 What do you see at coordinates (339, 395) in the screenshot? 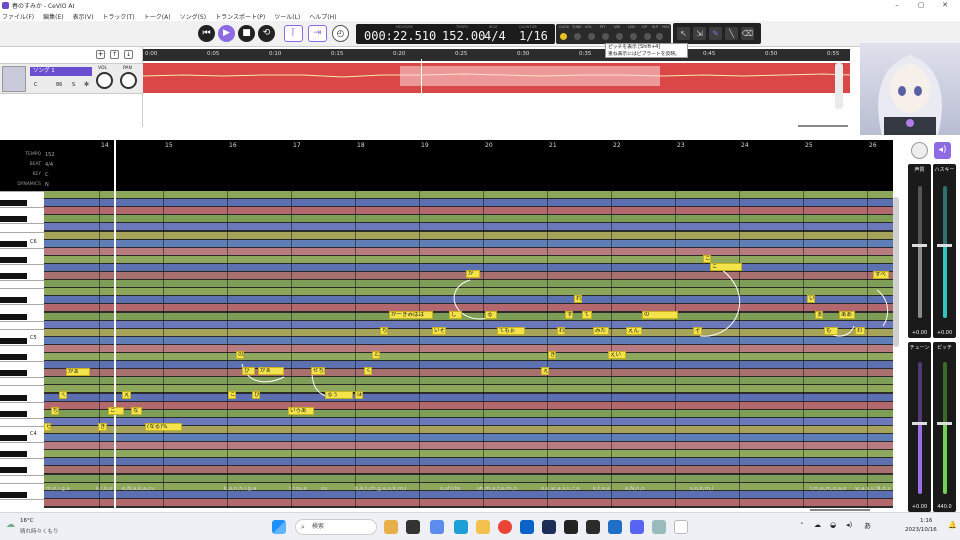
I see `note: るぅ` at bounding box center [339, 395].